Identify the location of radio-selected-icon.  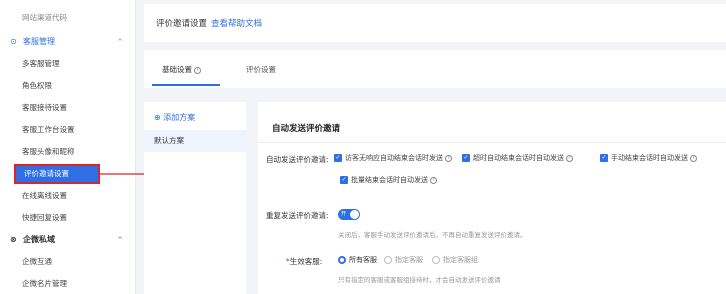
(342, 260).